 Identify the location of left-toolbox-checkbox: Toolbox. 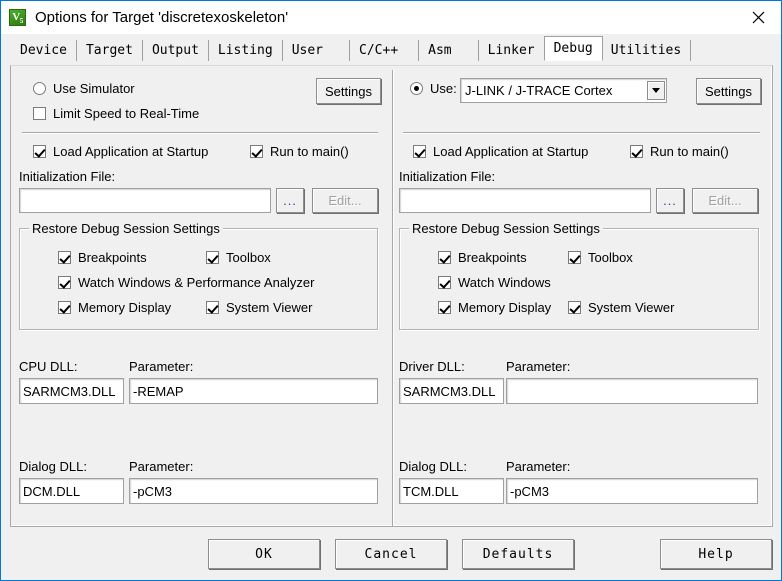
(238, 257).